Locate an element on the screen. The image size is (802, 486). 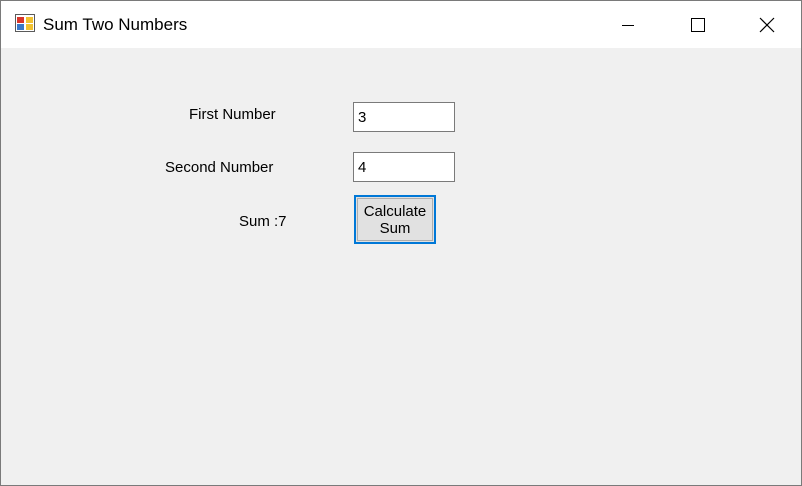
second-number-input is located at coordinates (404, 167).